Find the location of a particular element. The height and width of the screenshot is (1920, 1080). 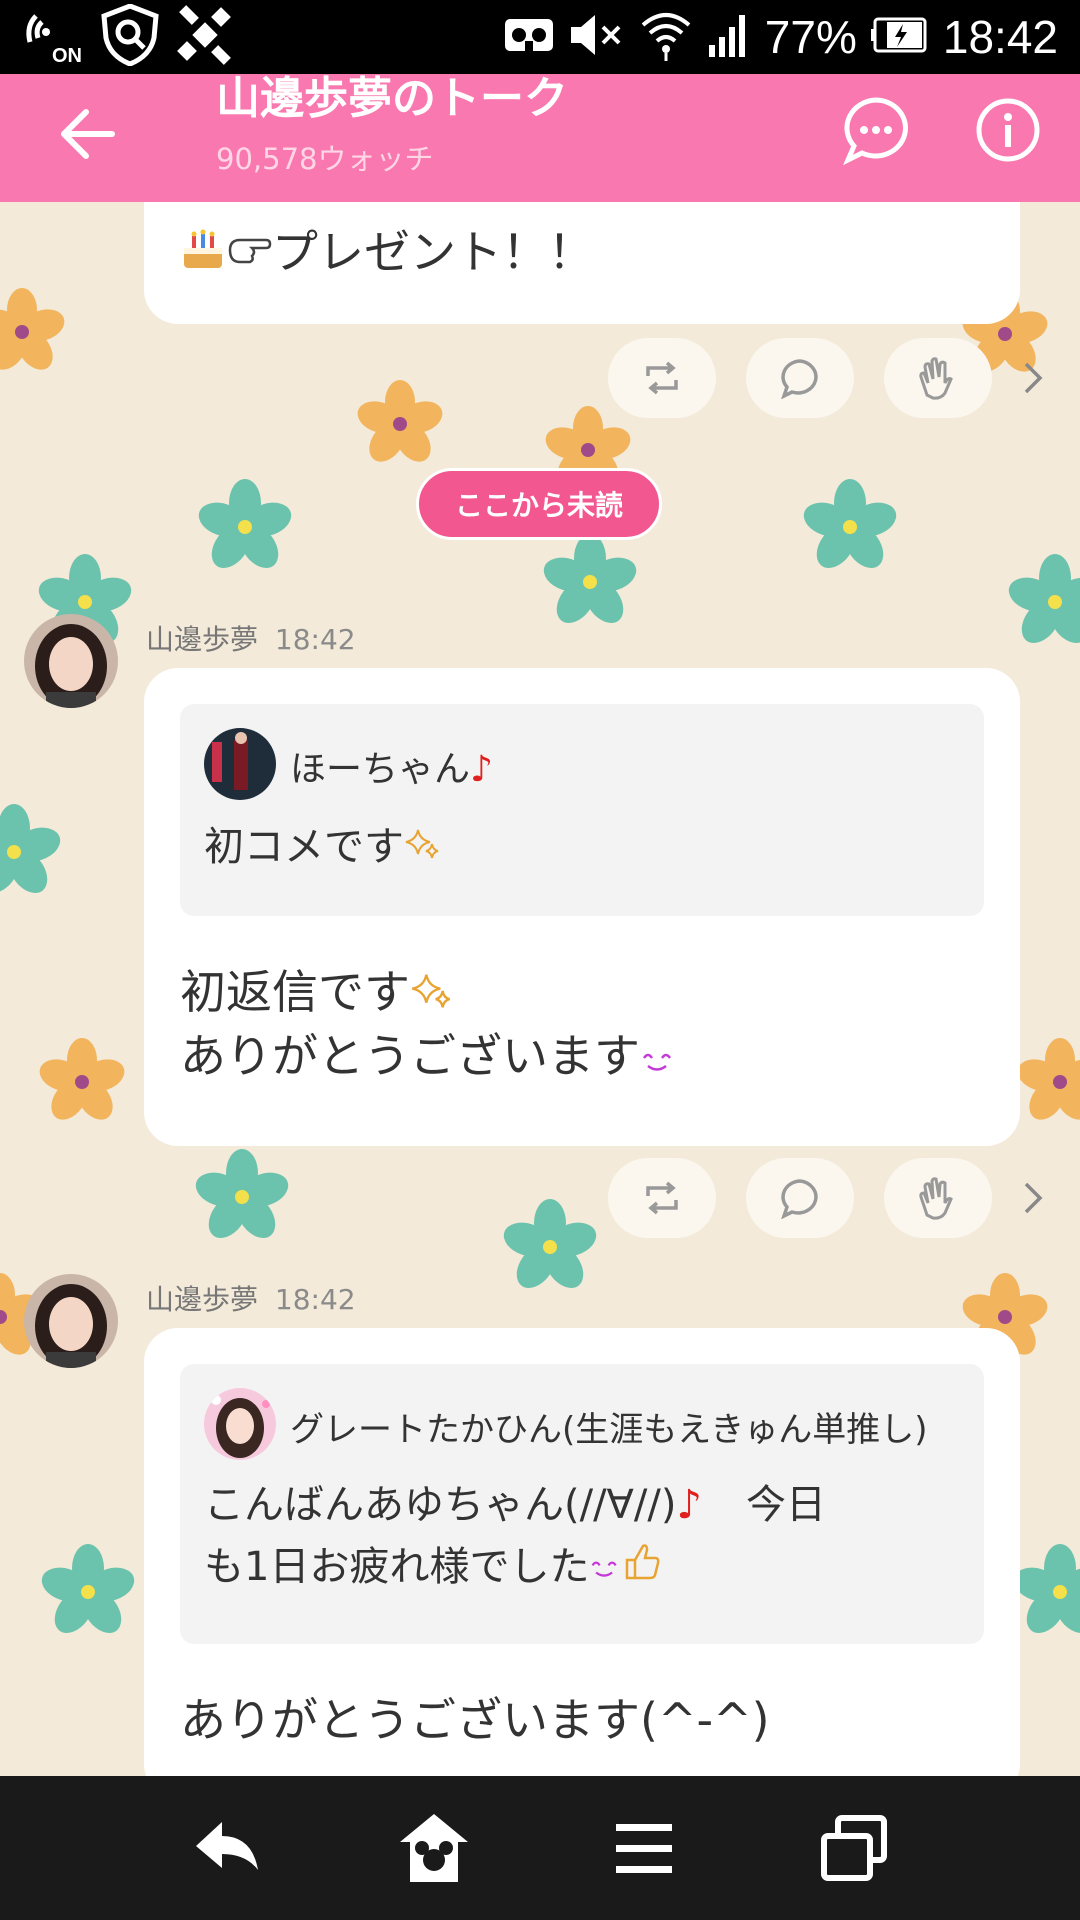

vr-icon is located at coordinates (529, 37).